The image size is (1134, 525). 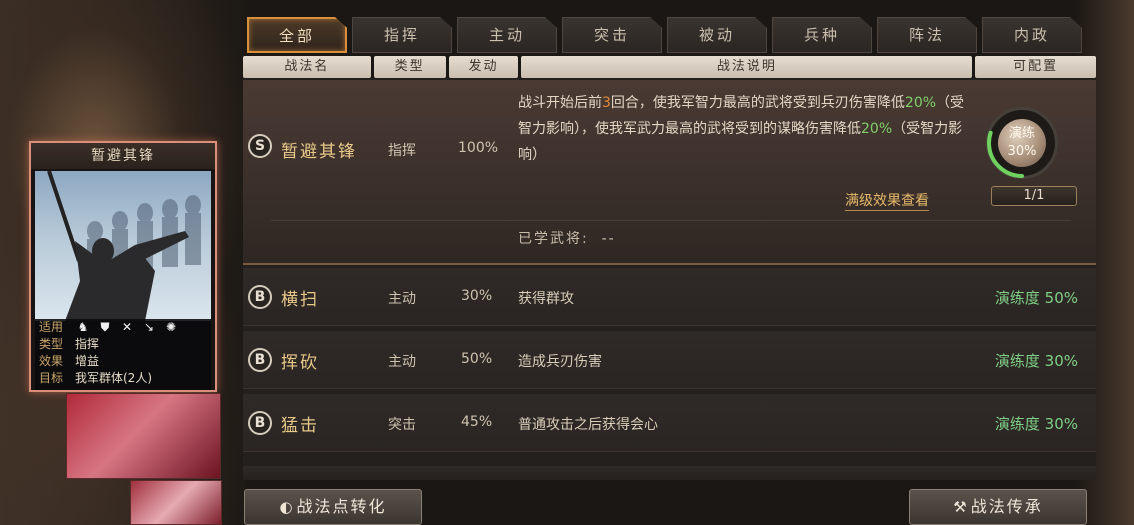 I want to click on tab-active: 主动, so click(x=507, y=35).